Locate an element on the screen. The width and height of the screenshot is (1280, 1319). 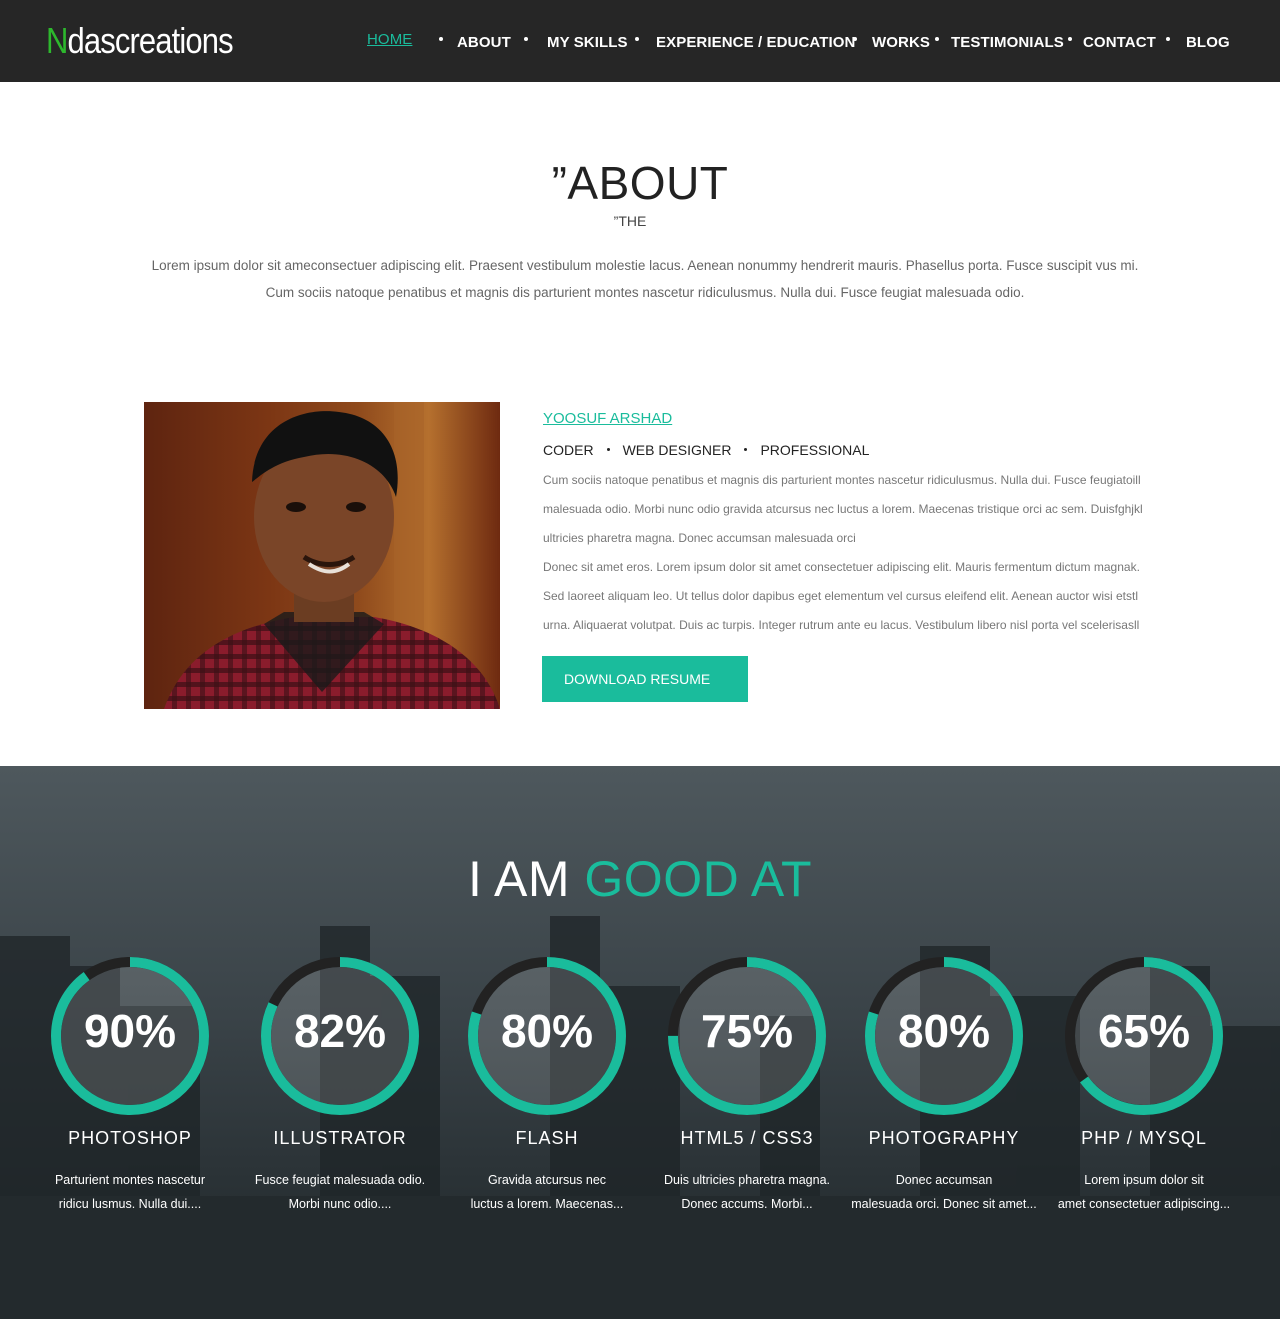
skill-name: HTML5 / CSS3 is located at coordinates (747, 1138).